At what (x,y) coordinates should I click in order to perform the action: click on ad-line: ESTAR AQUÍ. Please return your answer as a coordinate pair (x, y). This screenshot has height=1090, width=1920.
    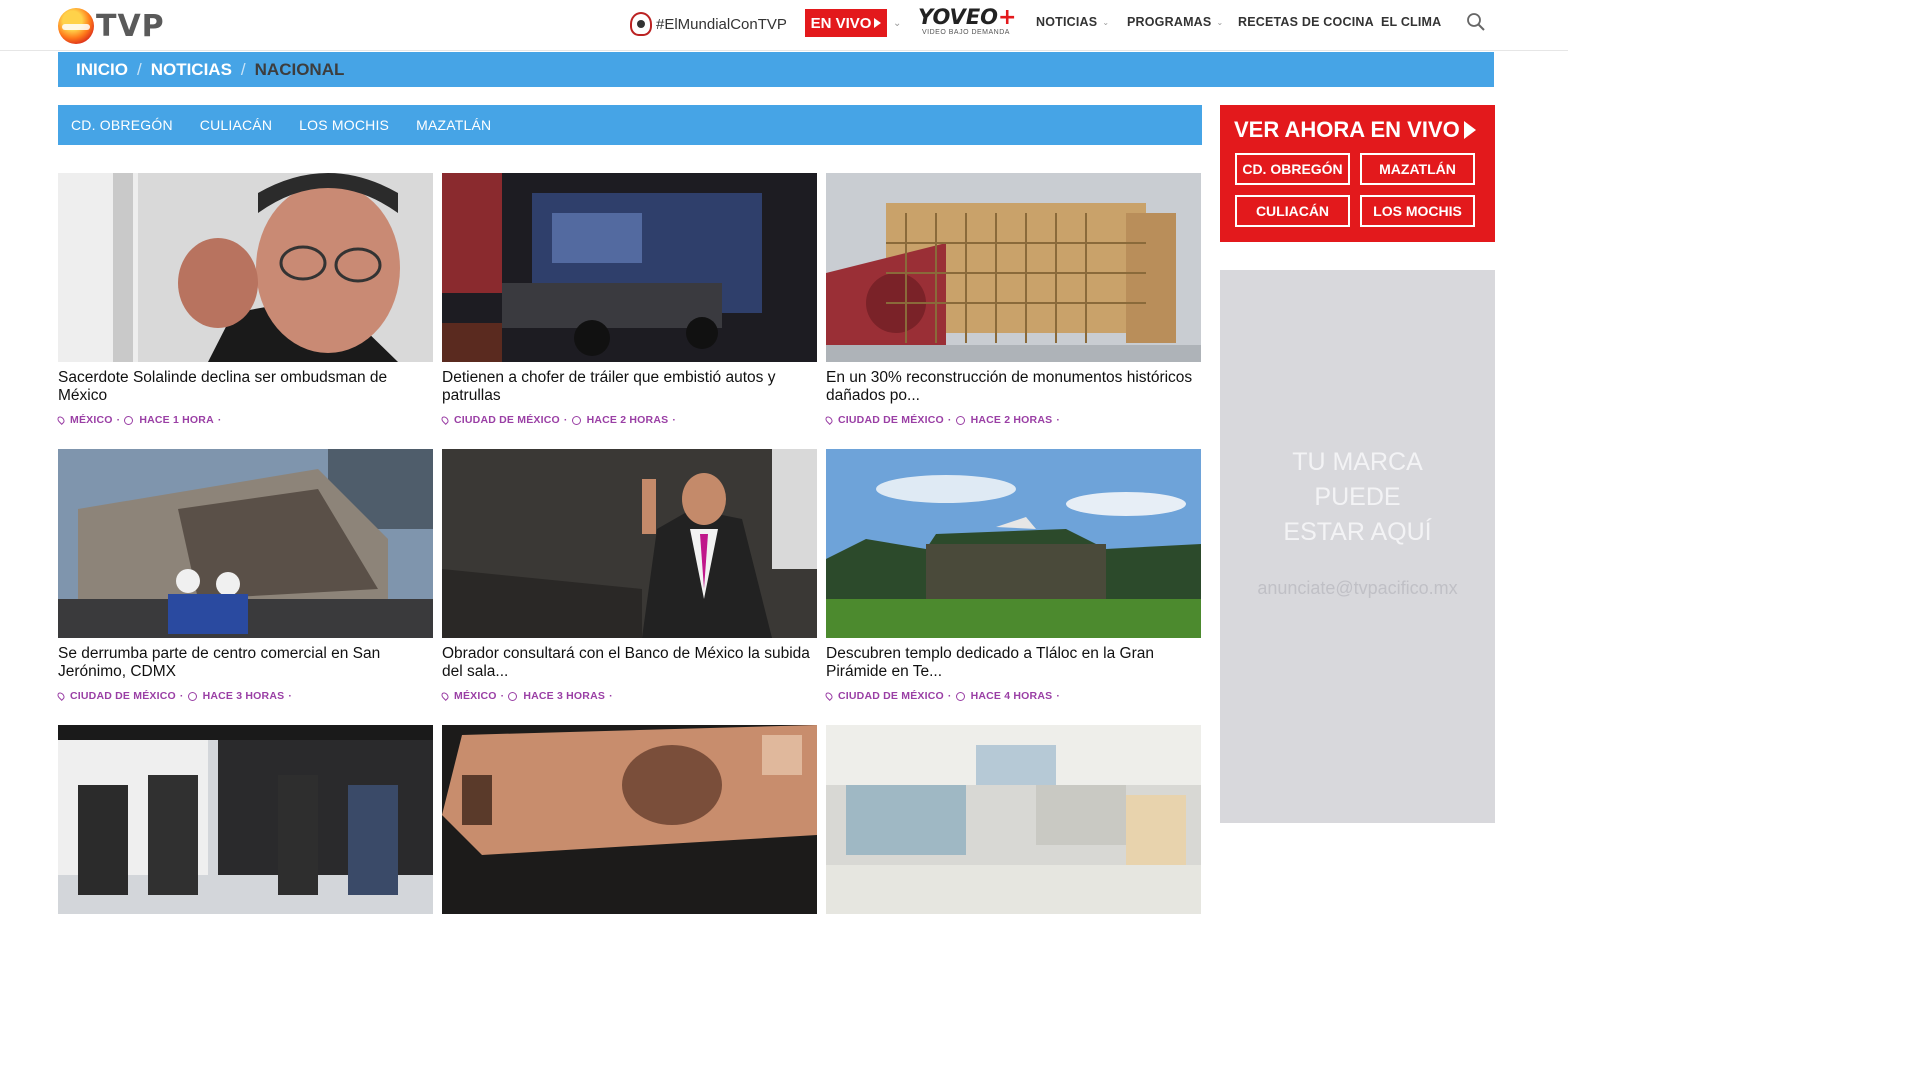
    Looking at the image, I should click on (1357, 532).